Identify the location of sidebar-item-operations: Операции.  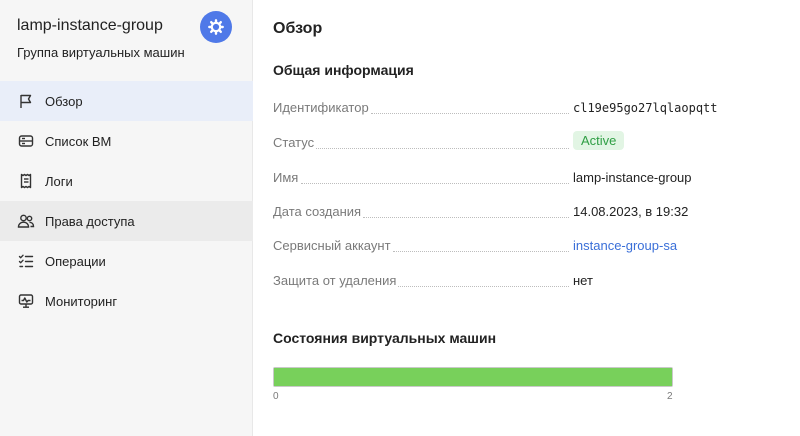
(126, 261).